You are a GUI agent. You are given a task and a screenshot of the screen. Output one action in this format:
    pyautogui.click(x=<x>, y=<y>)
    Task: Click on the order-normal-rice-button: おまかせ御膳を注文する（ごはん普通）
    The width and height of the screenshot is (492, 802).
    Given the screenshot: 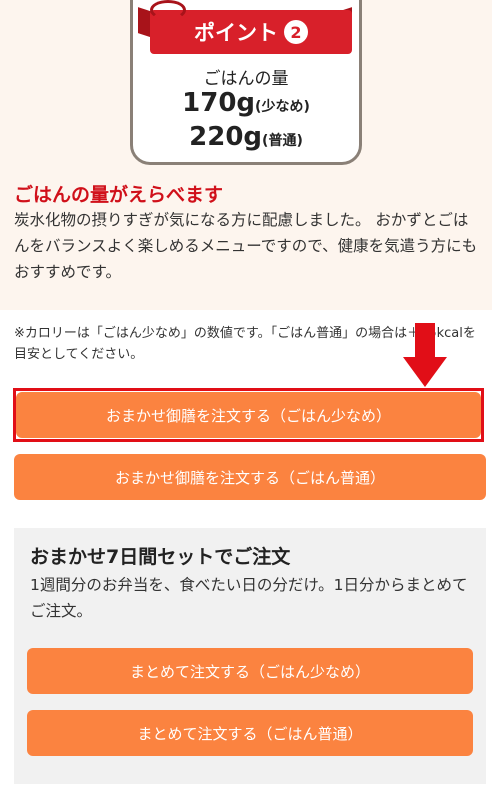 What is the action you would take?
    pyautogui.click(x=250, y=477)
    